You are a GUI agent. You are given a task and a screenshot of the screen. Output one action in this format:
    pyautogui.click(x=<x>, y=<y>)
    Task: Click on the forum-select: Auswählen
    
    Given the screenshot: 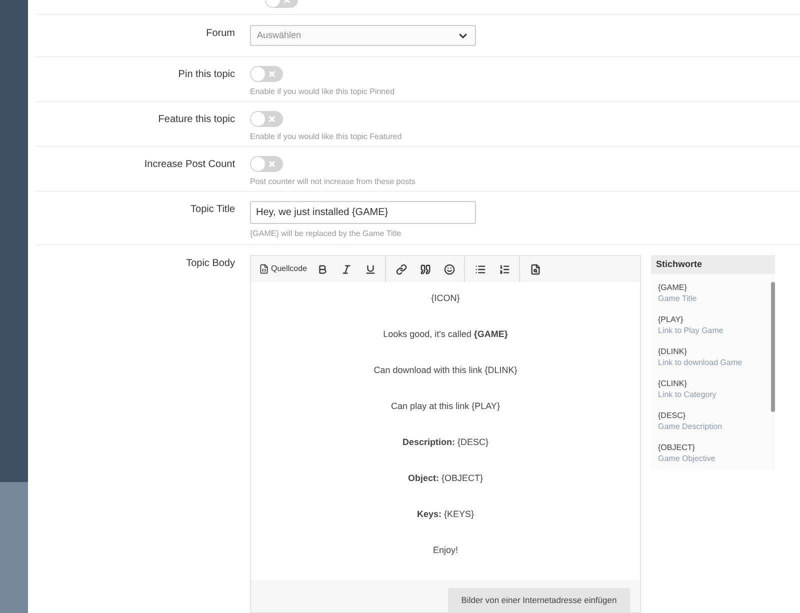 What is the action you would take?
    pyautogui.click(x=363, y=35)
    